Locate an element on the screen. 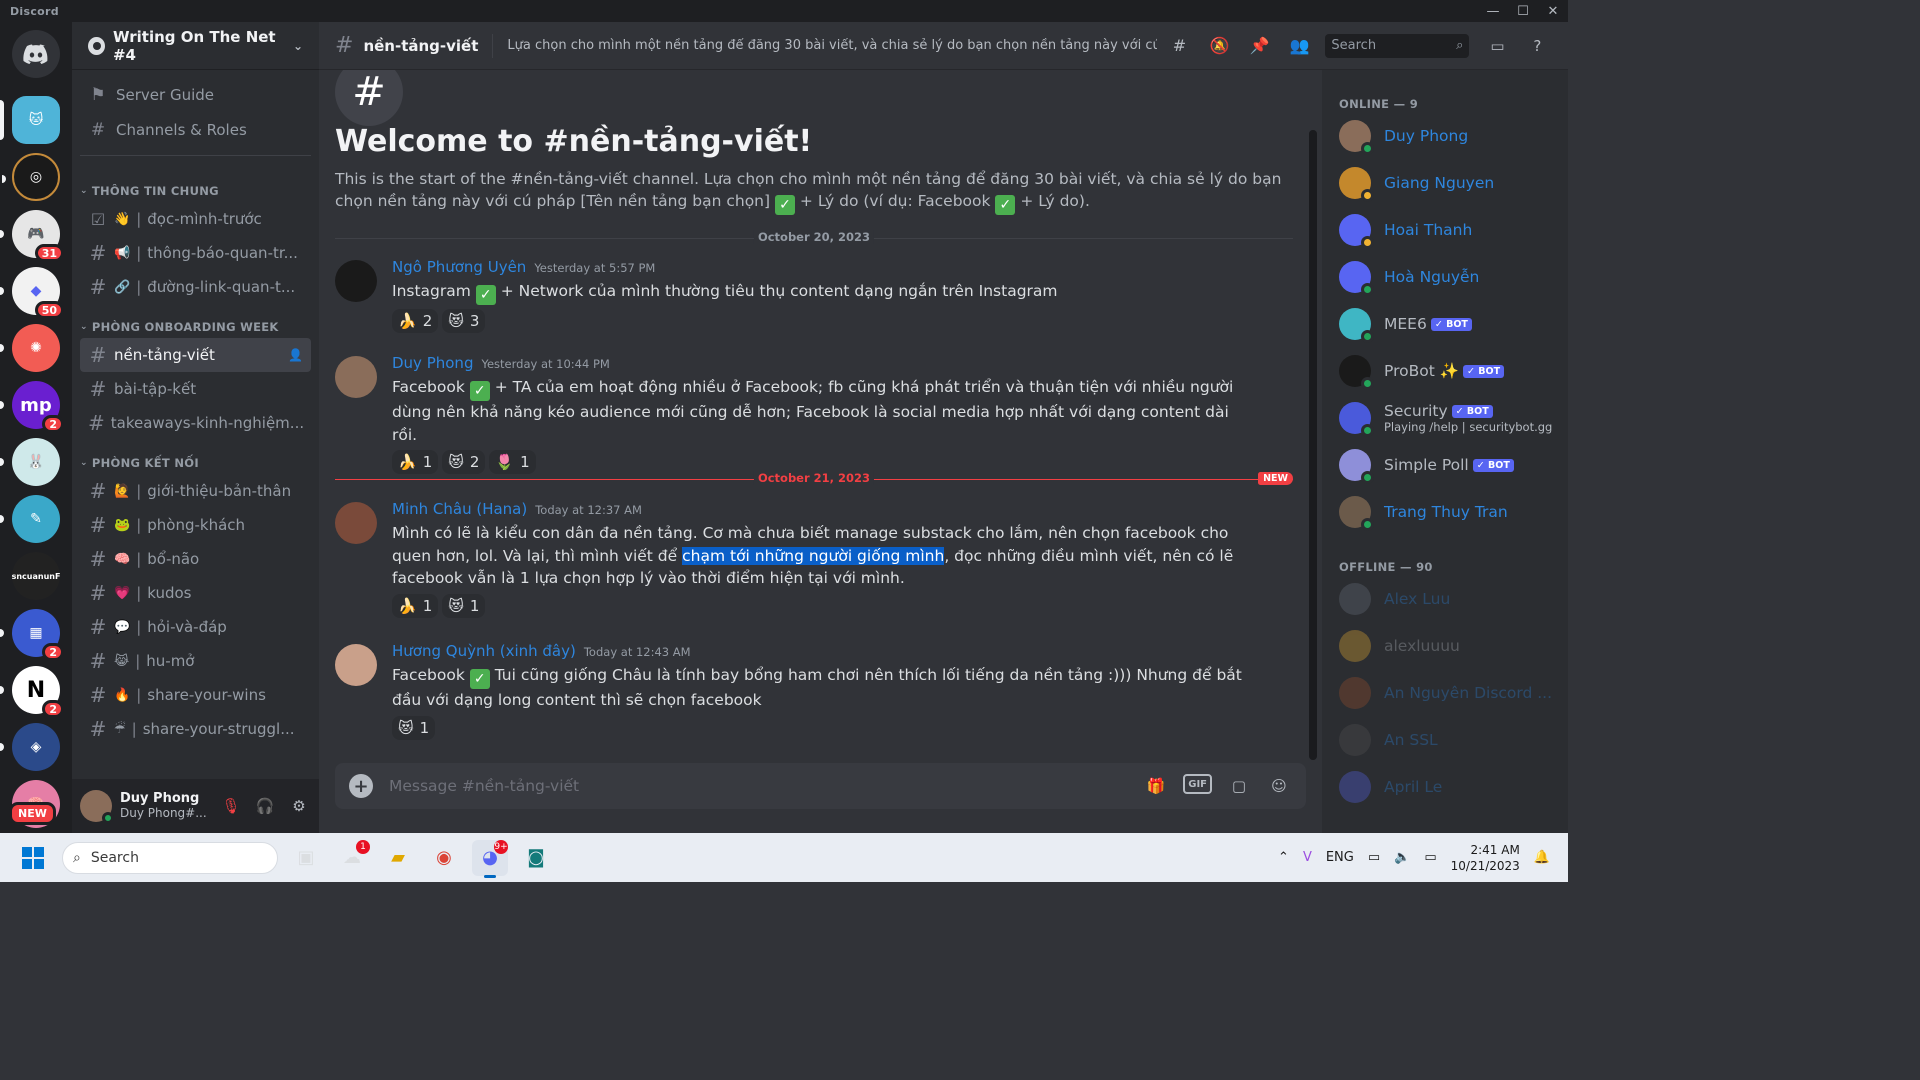  category-header: ⌄ THÔNG TIN CHUNG is located at coordinates (195, 185).